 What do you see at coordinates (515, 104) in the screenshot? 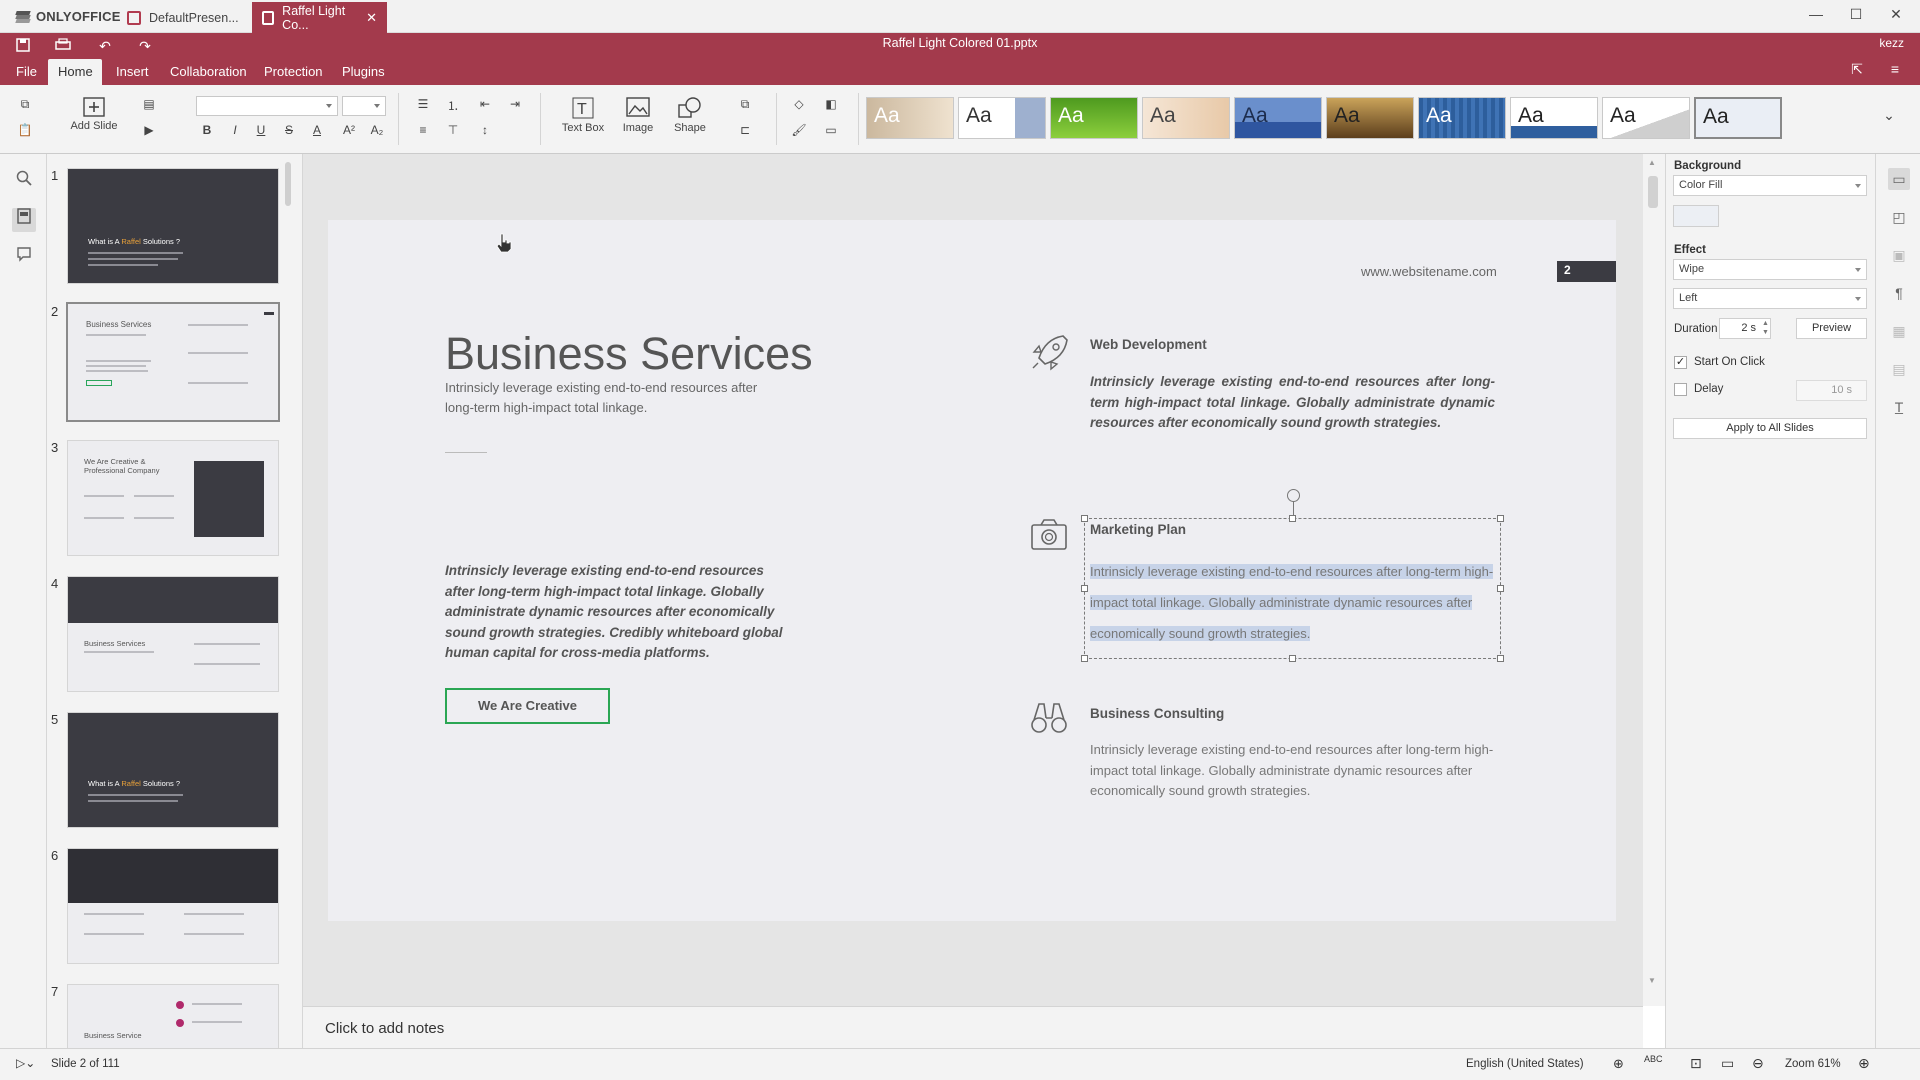
I see `increase-indent-icon: ⇥` at bounding box center [515, 104].